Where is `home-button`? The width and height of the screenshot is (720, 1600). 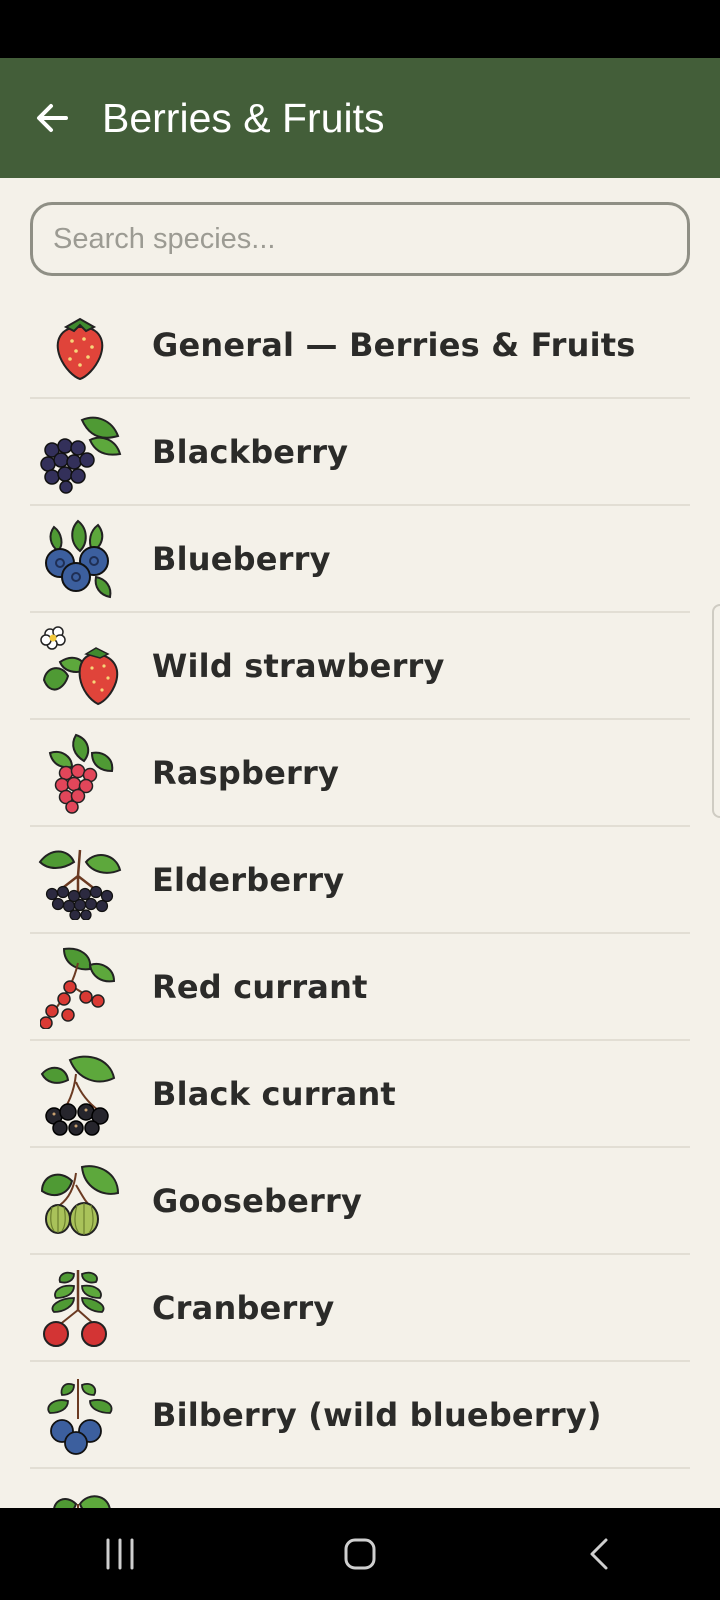 home-button is located at coordinates (360, 1554).